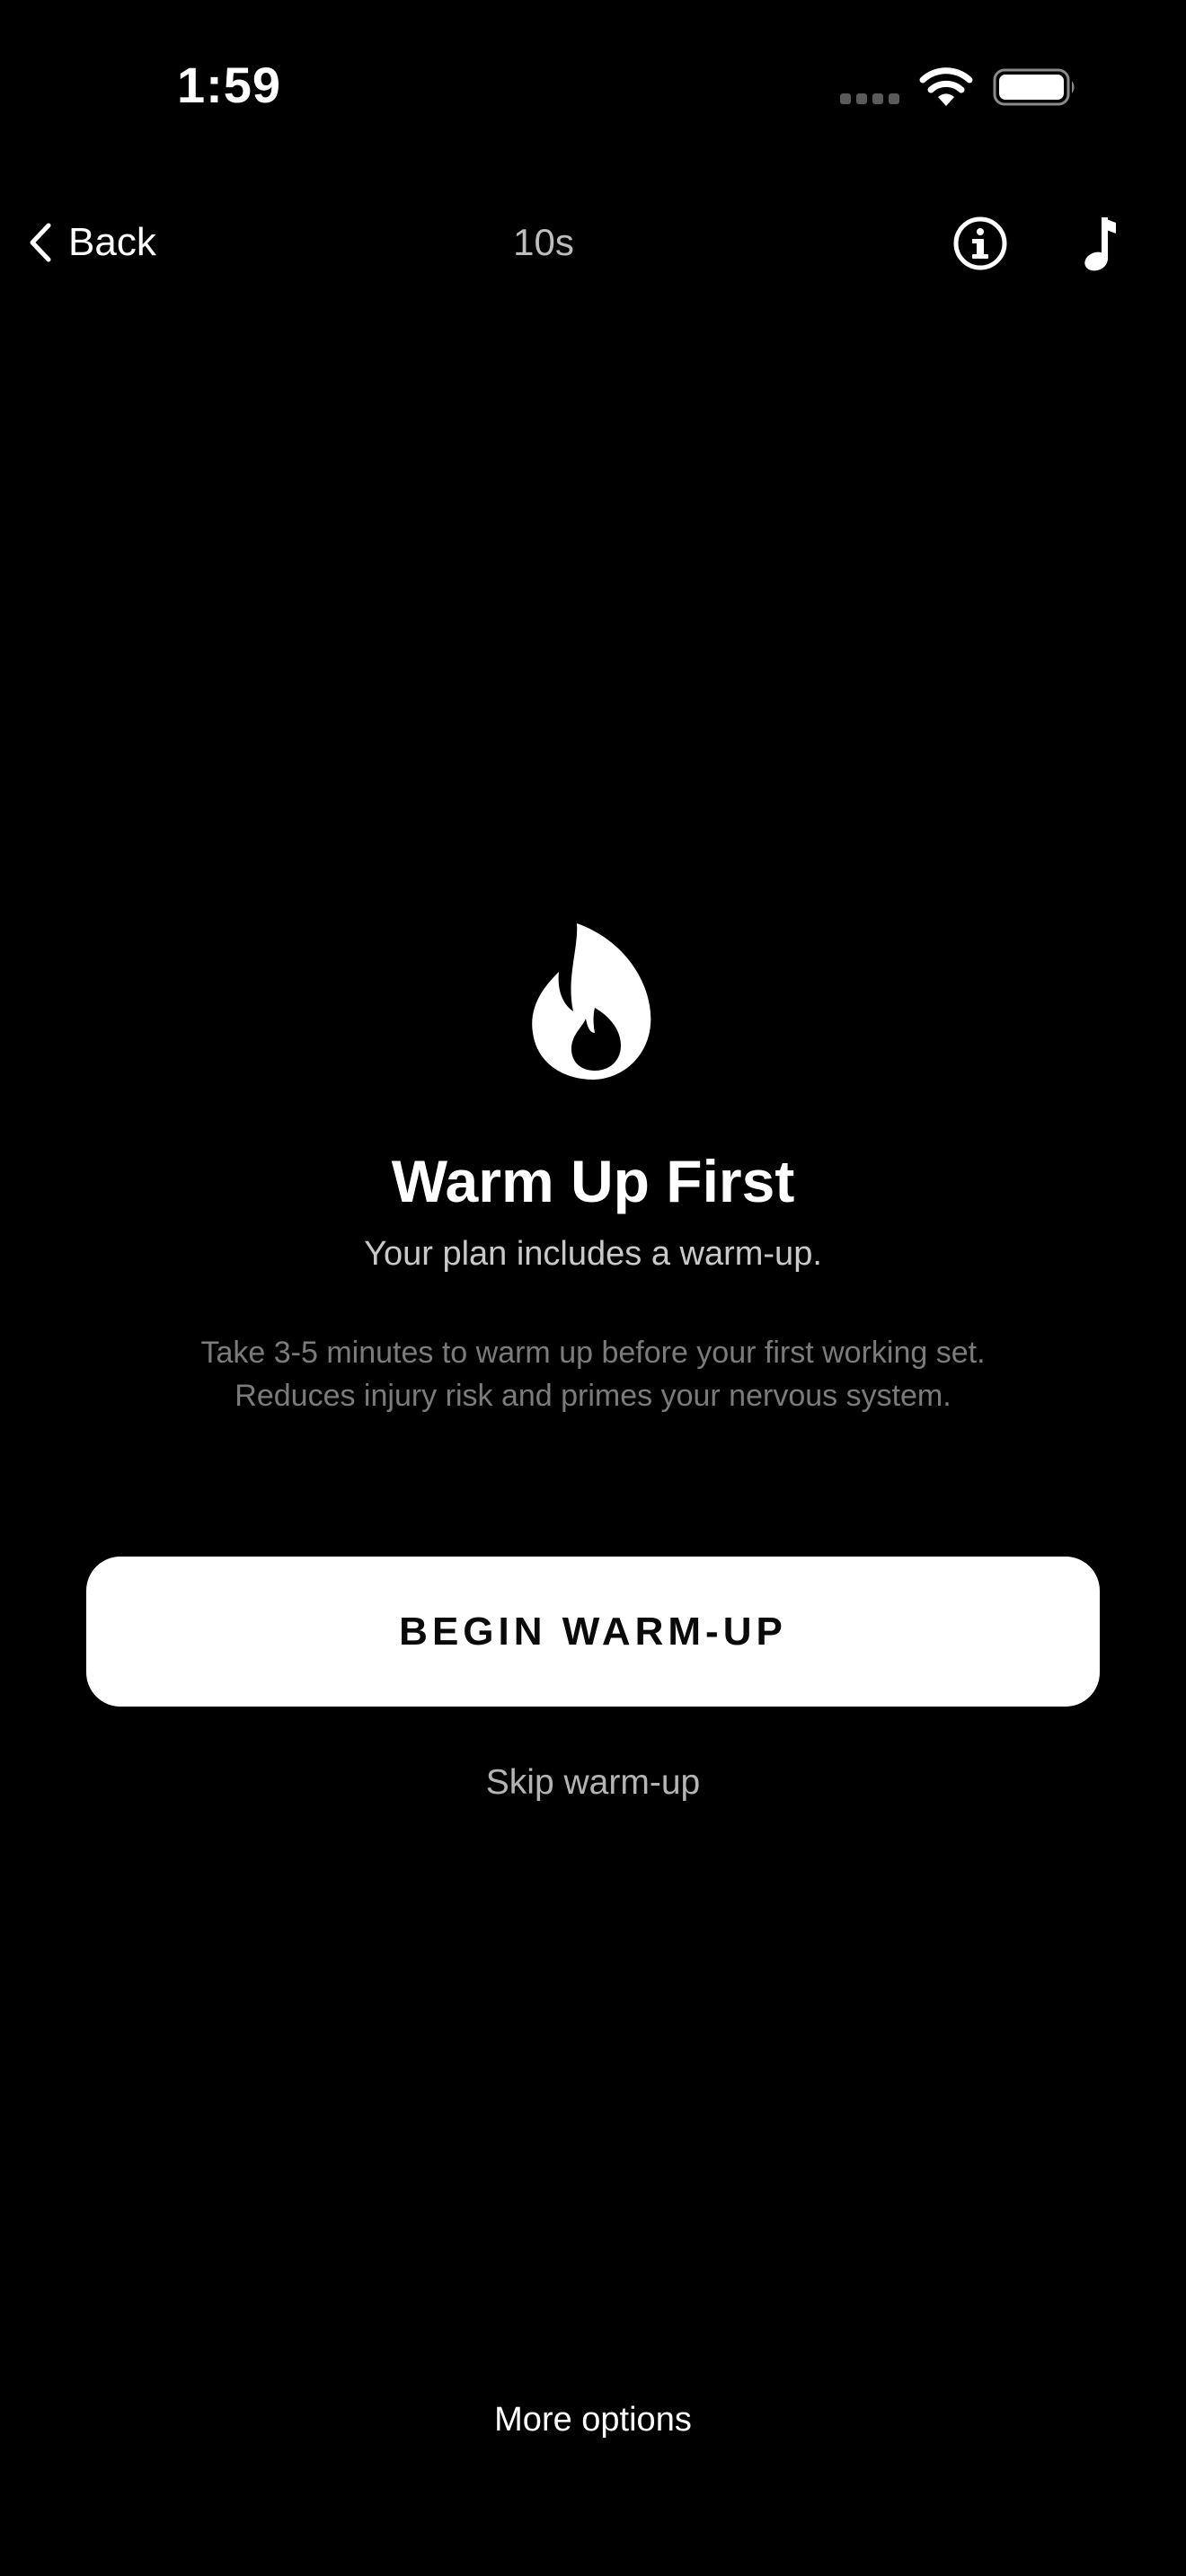 The height and width of the screenshot is (2576, 1186). I want to click on timer-readout: 10s, so click(543, 242).